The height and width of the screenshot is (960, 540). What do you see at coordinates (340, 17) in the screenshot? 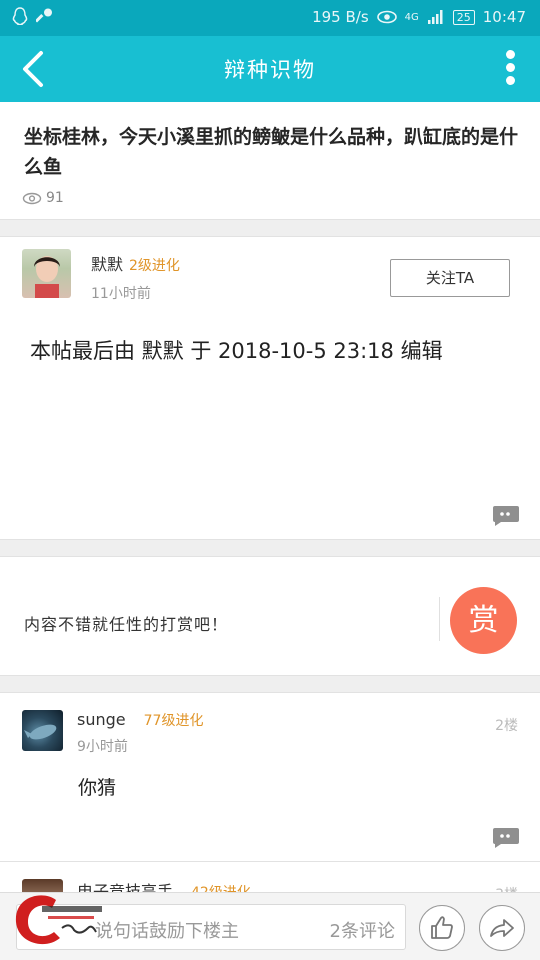
I see `network-speed: 195 B/s` at bounding box center [340, 17].